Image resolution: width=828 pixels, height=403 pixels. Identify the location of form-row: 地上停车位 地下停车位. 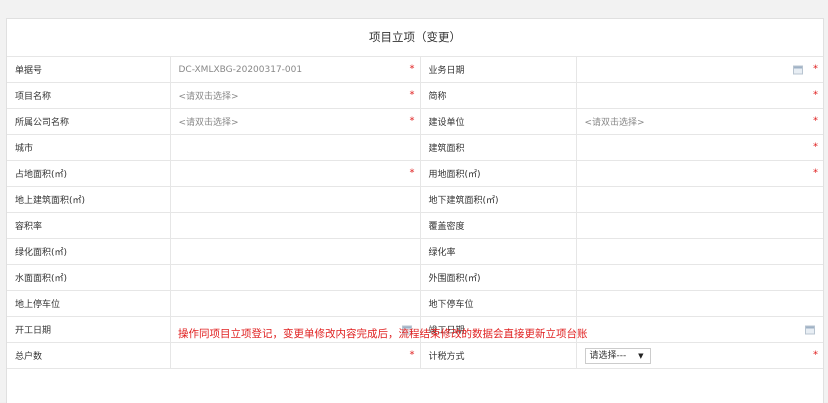
(415, 303).